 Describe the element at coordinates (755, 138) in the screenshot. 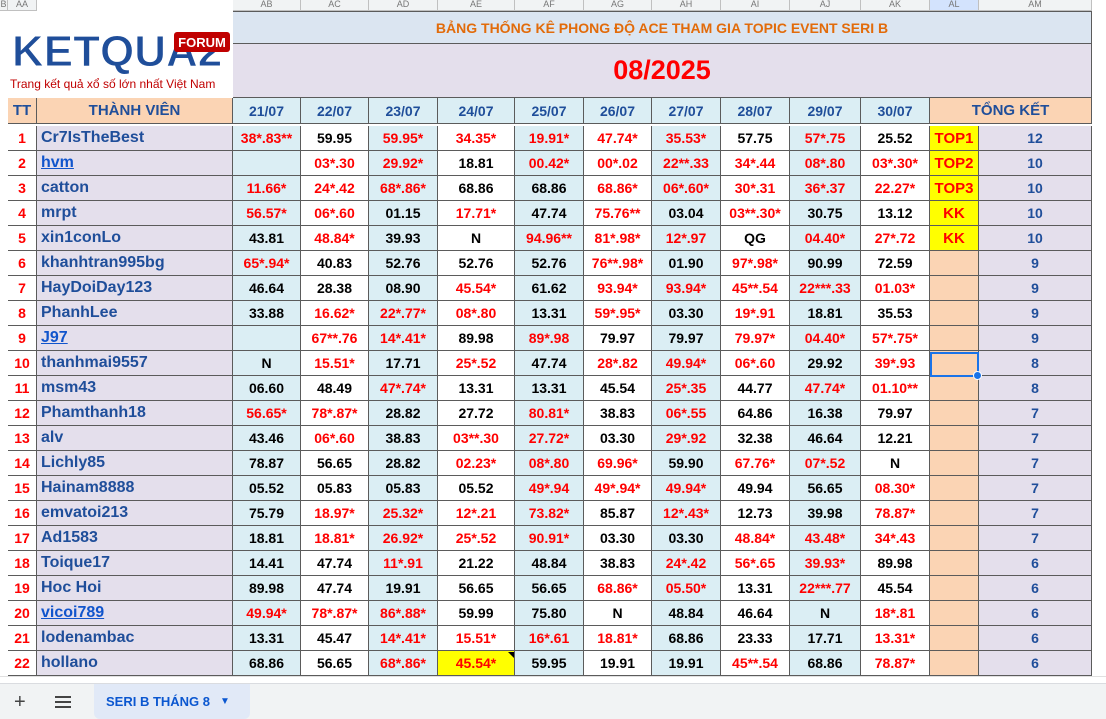

I see `score-cell: 57.75` at that location.